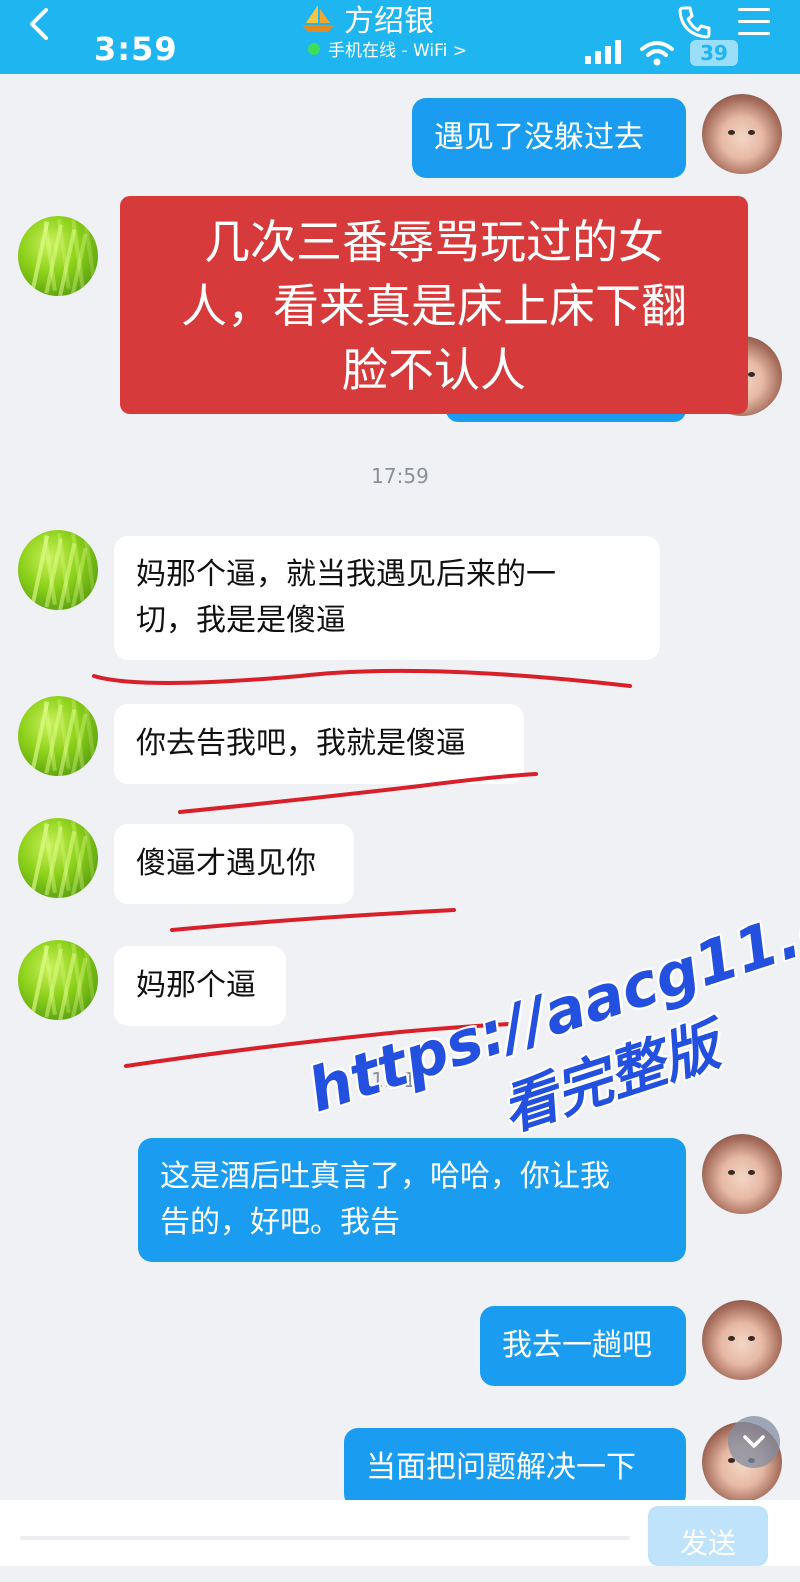 This screenshot has height=1582, width=800. What do you see at coordinates (515, 1468) in the screenshot?
I see `message-bubble-outgoing: 当面把问题解决一下` at bounding box center [515, 1468].